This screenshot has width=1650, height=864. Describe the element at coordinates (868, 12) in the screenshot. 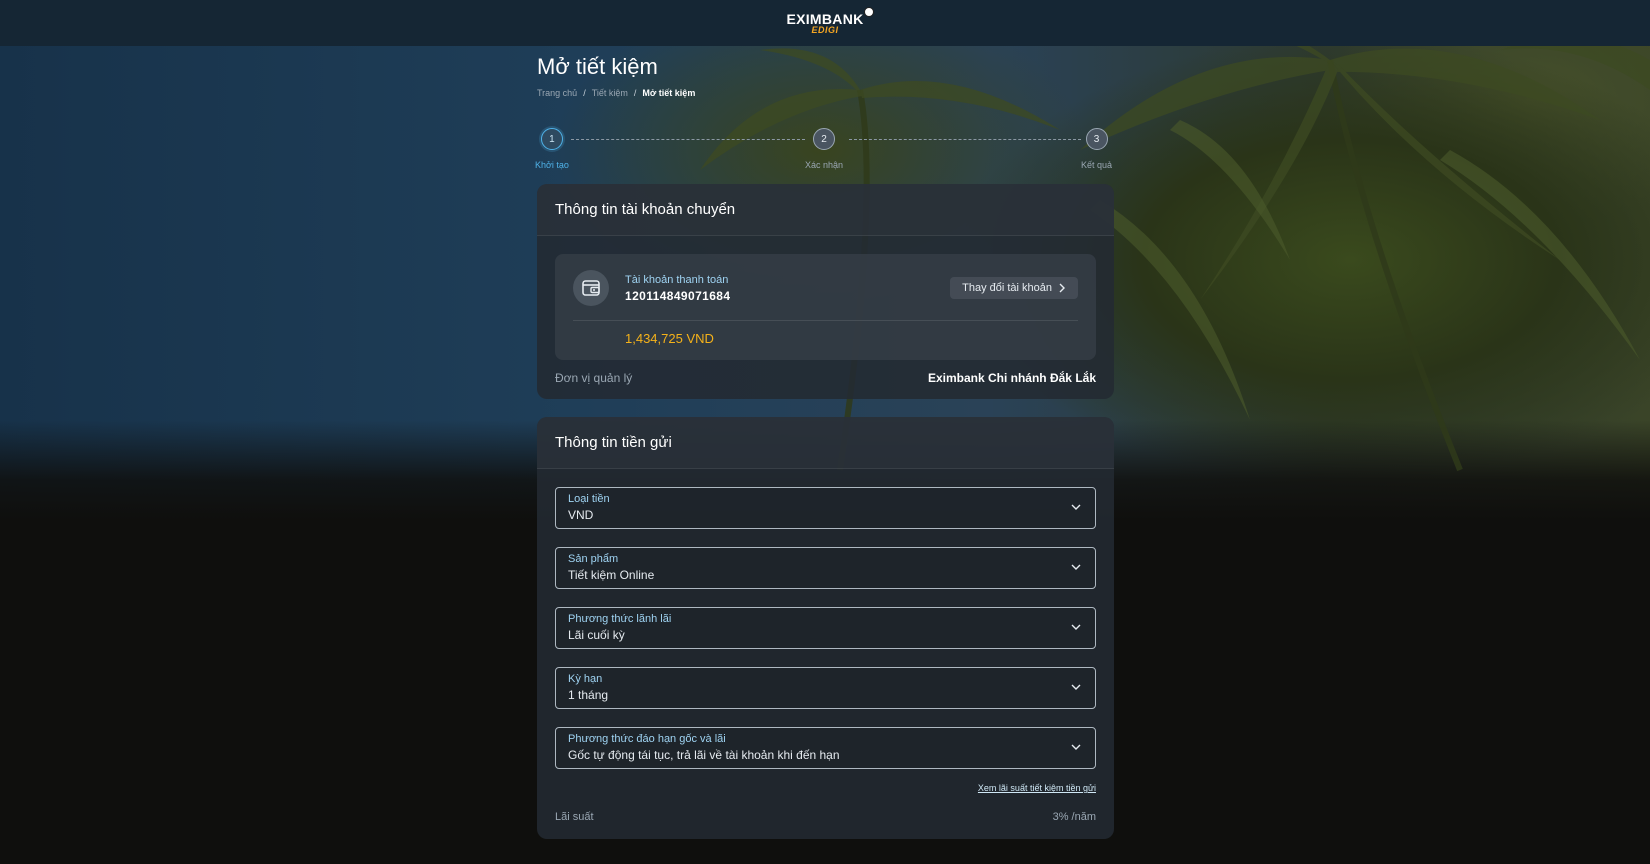

I see `logo-ball-icon` at that location.